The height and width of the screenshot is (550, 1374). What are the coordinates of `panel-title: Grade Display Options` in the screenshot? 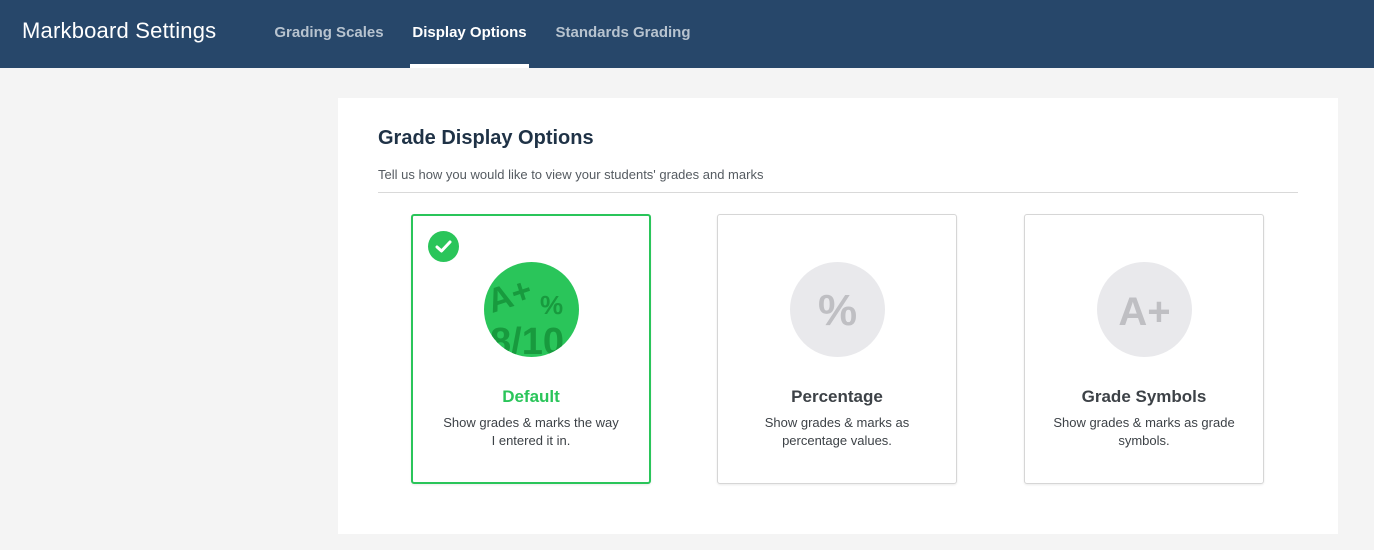 It's located at (486, 138).